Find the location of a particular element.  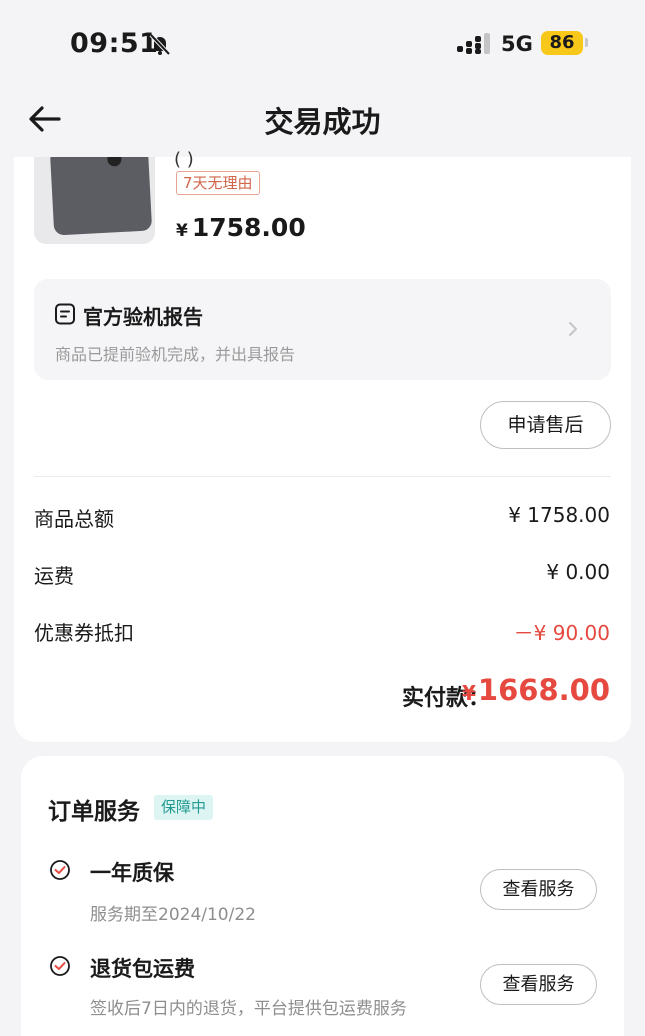

service-name-return-shipping: 退货包运费 is located at coordinates (142, 969).